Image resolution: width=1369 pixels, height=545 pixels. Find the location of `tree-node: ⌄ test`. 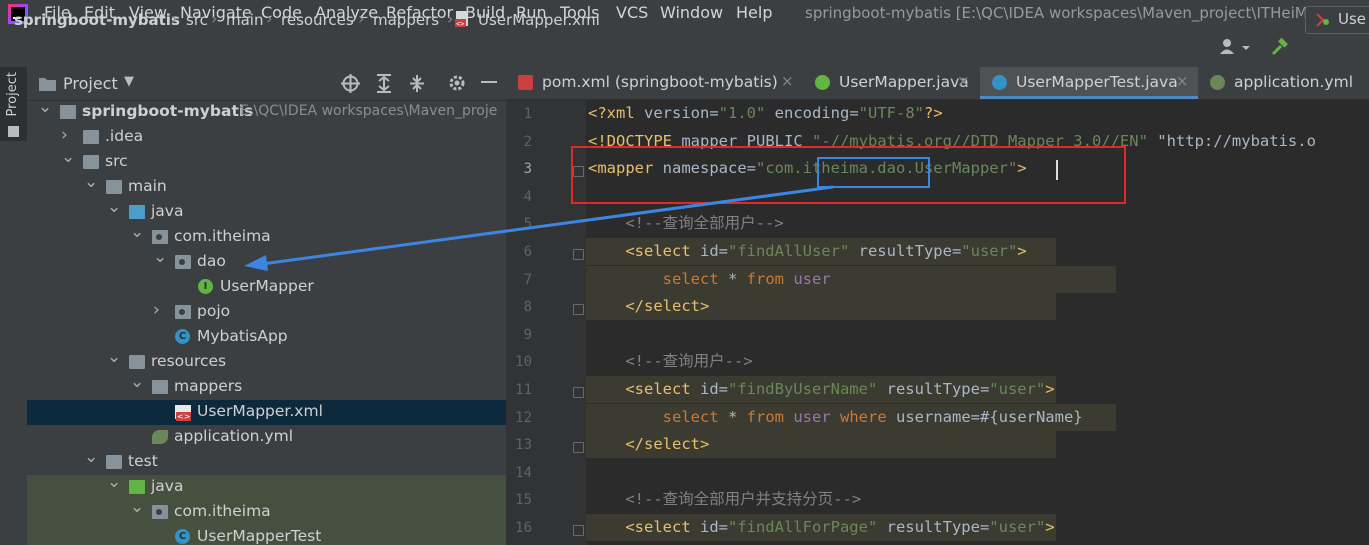

tree-node: ⌄ test is located at coordinates (266, 461).